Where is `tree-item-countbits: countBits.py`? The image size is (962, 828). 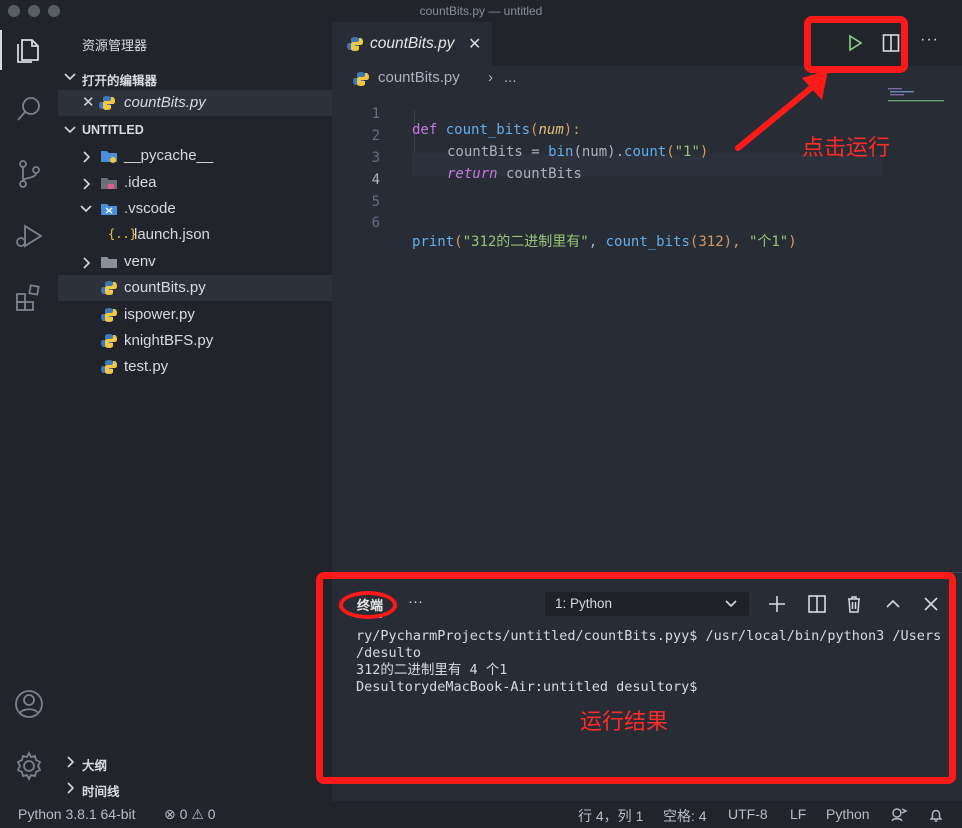
tree-item-countbits: countBits.py is located at coordinates (195, 288).